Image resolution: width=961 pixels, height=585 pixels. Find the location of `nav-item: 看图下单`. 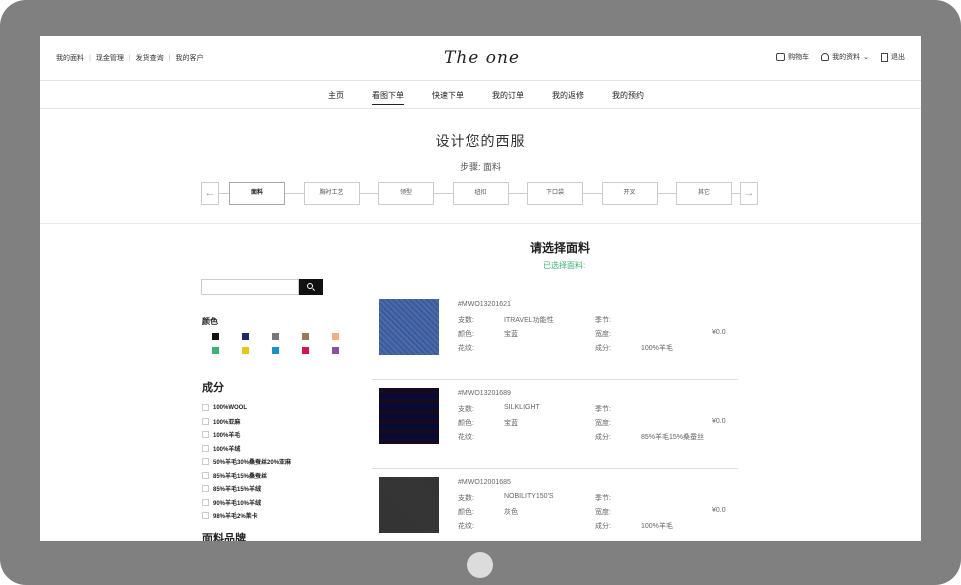

nav-item: 看图下单 is located at coordinates (388, 97).